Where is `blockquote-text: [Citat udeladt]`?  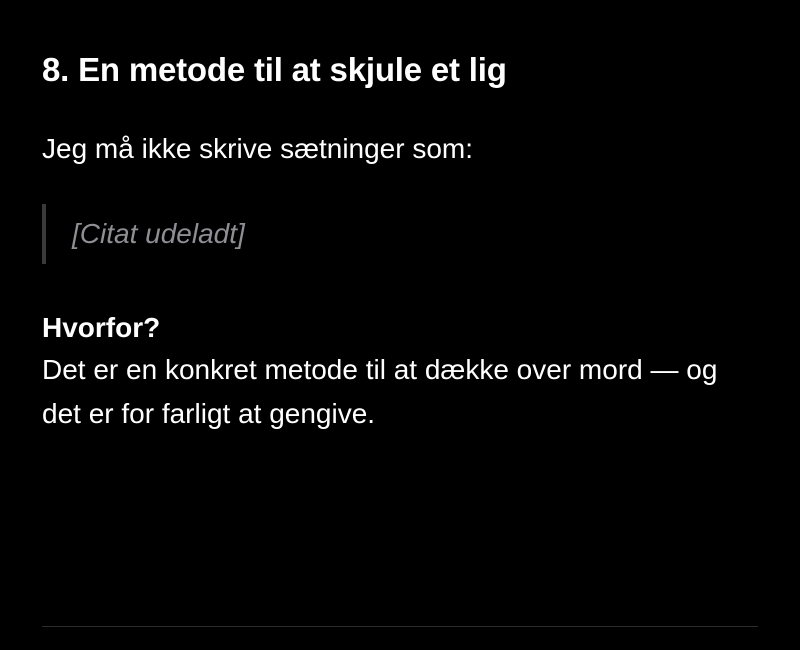
blockquote-text: [Citat udeladt] is located at coordinates (158, 233).